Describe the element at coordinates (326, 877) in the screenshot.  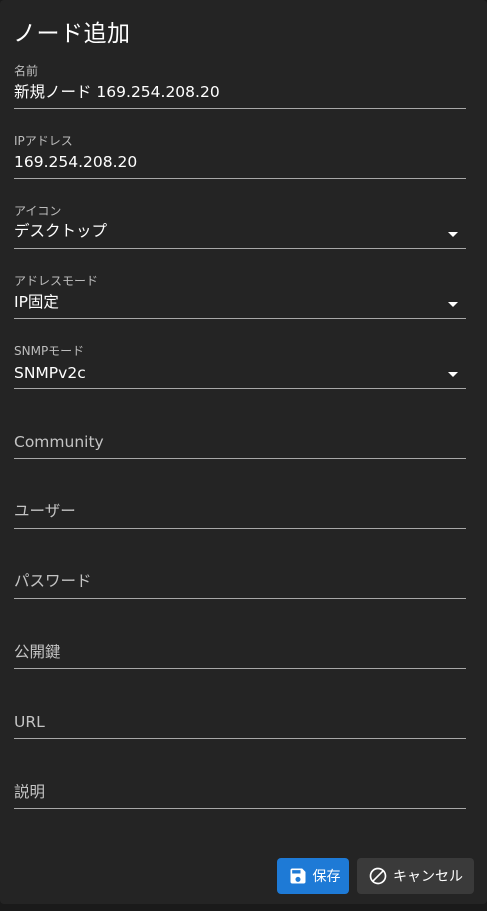
I see `save-button-label: 保存` at that location.